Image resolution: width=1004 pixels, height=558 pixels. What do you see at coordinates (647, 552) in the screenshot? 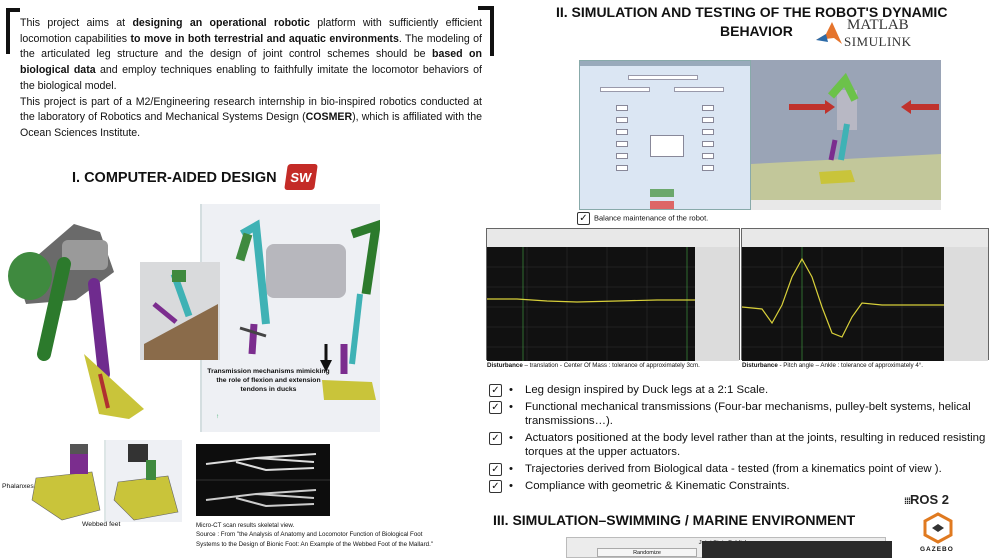
I see `randomize-button: Randomize` at bounding box center [647, 552].